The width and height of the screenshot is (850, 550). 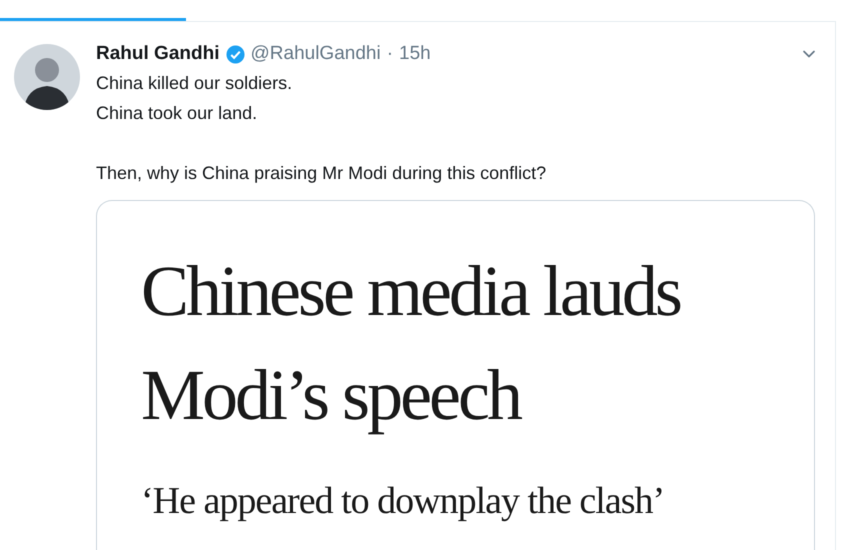 What do you see at coordinates (177, 113) in the screenshot?
I see `tweet-text: China took our land.` at bounding box center [177, 113].